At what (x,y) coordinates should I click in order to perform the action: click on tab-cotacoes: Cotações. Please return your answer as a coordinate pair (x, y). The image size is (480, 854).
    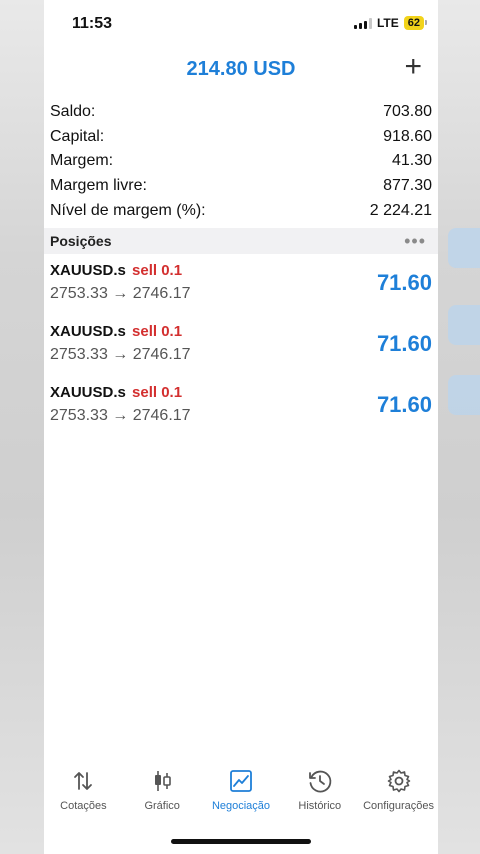
    Looking at the image, I should click on (83, 790).